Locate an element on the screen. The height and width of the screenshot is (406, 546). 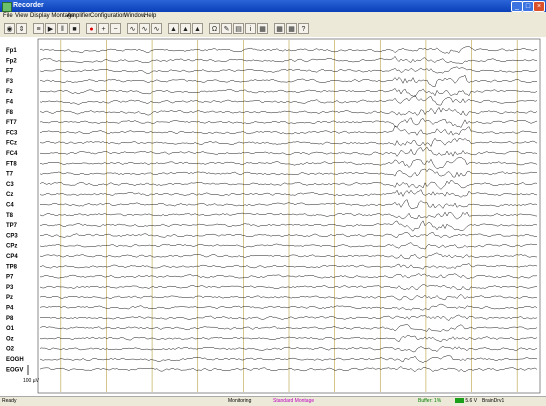
impedance-button: Ω is located at coordinates (214, 28).